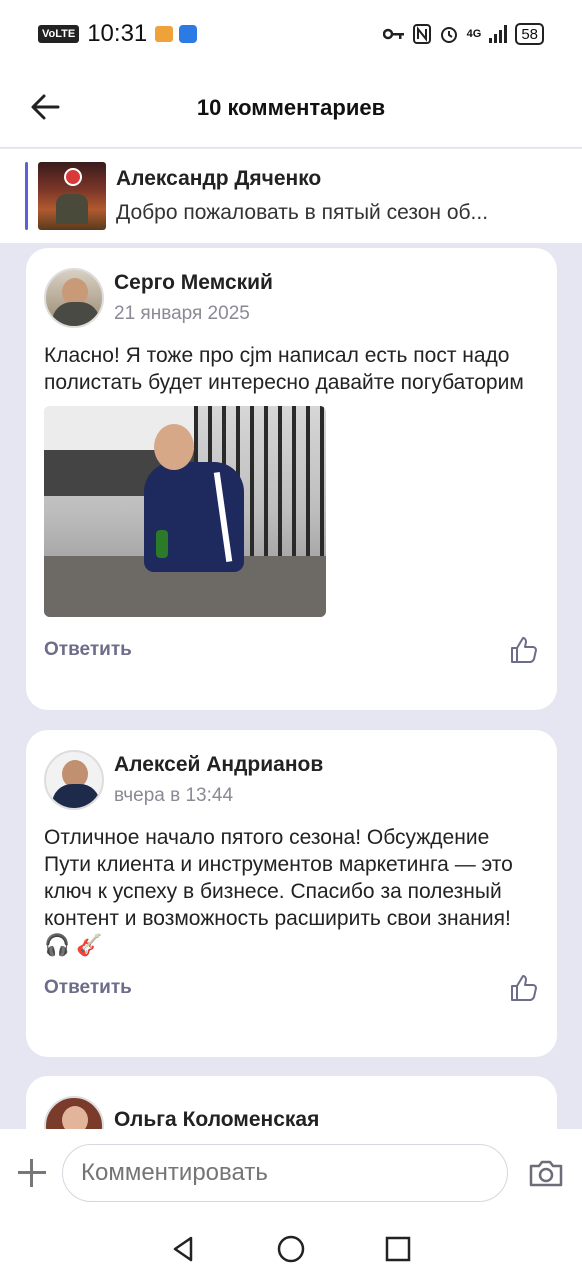 The image size is (582, 1280). I want to click on comment-author: Серго Мемский, so click(193, 283).